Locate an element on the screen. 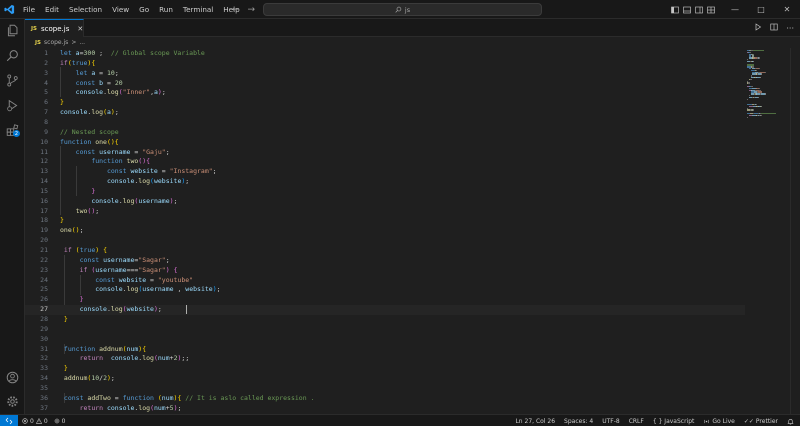 The image size is (800, 426). toggle-secondary-sidebar-icon is located at coordinates (698, 9).